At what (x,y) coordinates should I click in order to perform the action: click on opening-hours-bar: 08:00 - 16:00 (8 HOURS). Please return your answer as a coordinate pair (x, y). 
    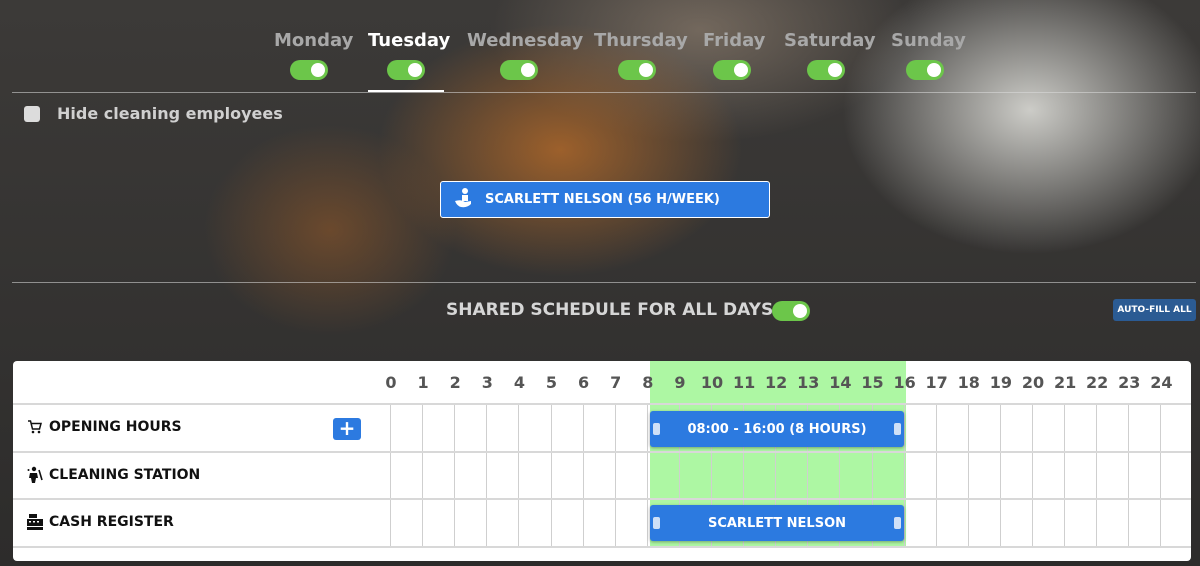
    Looking at the image, I should click on (777, 429).